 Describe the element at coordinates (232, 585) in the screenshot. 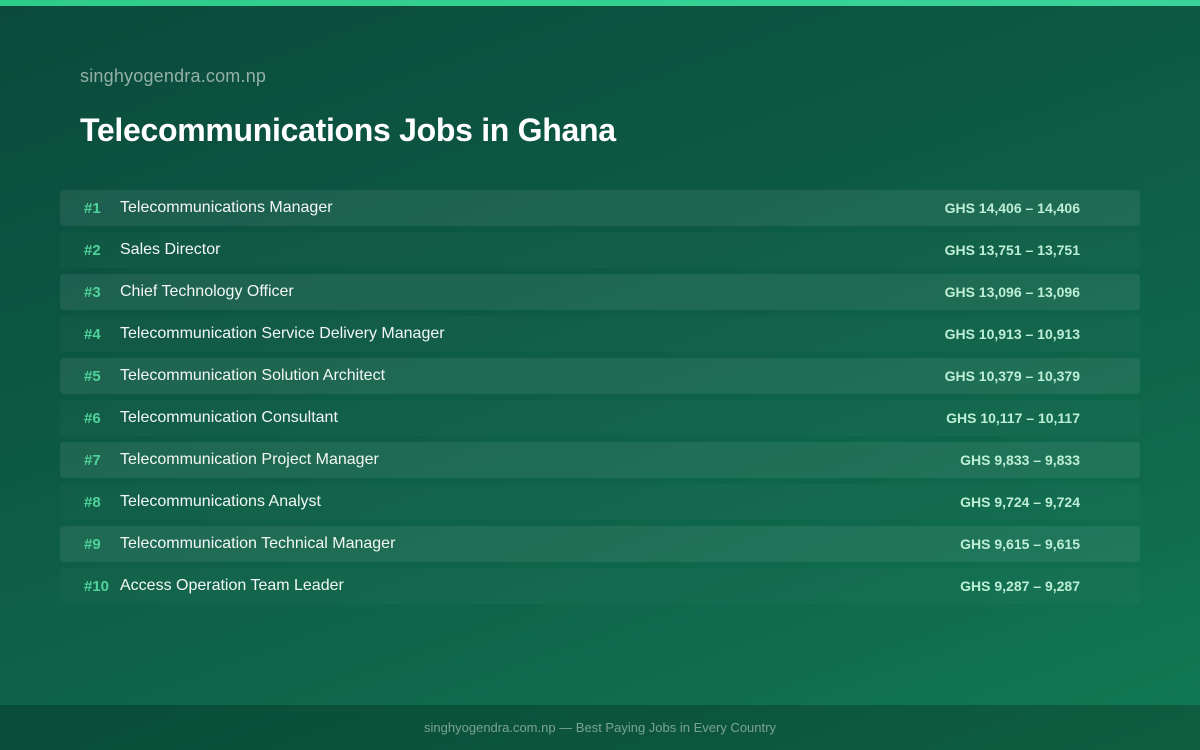

I see `job-title: Access Operation Team Leader` at that location.